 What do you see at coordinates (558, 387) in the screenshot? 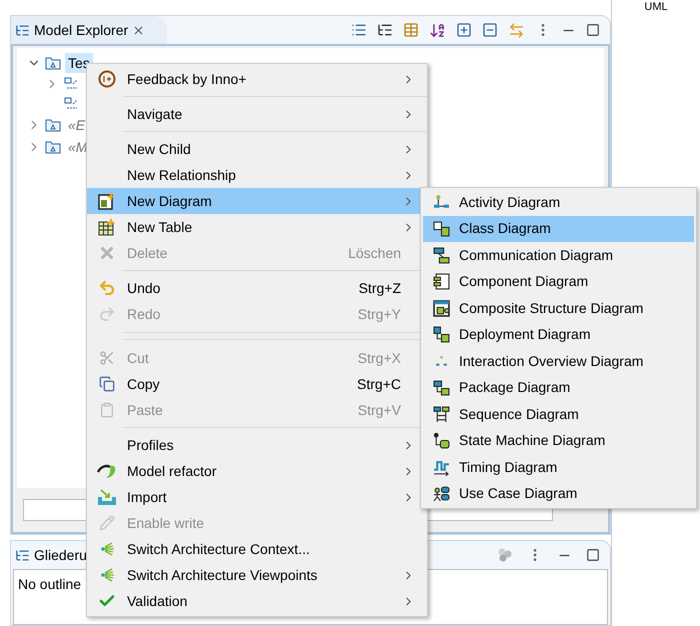
I see `menu-item: Package Diagram` at bounding box center [558, 387].